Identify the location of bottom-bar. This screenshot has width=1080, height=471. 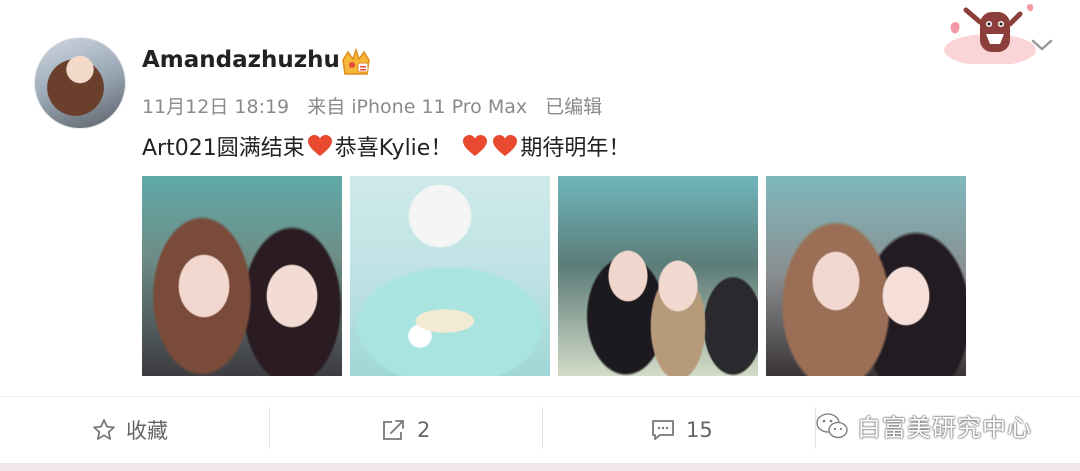
(540, 467).